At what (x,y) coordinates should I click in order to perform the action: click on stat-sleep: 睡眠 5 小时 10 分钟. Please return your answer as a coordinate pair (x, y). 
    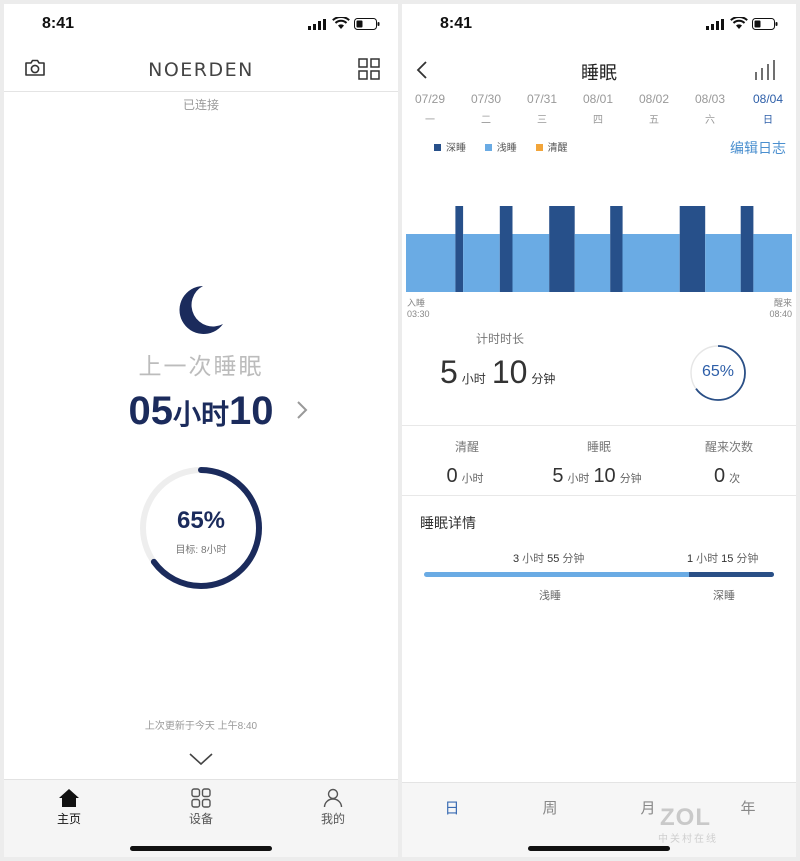
    Looking at the image, I should click on (599, 463).